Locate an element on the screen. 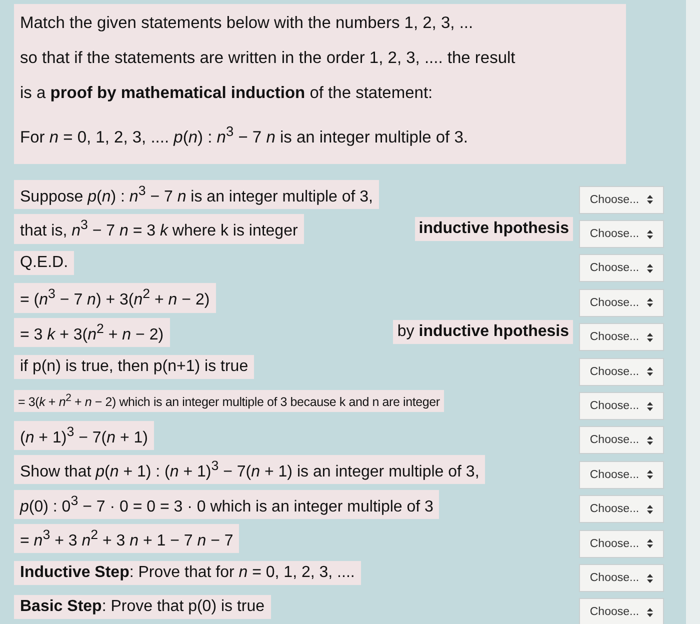 This screenshot has width=700, height=624. note-text: by inductive hpothesis is located at coordinates (483, 332).